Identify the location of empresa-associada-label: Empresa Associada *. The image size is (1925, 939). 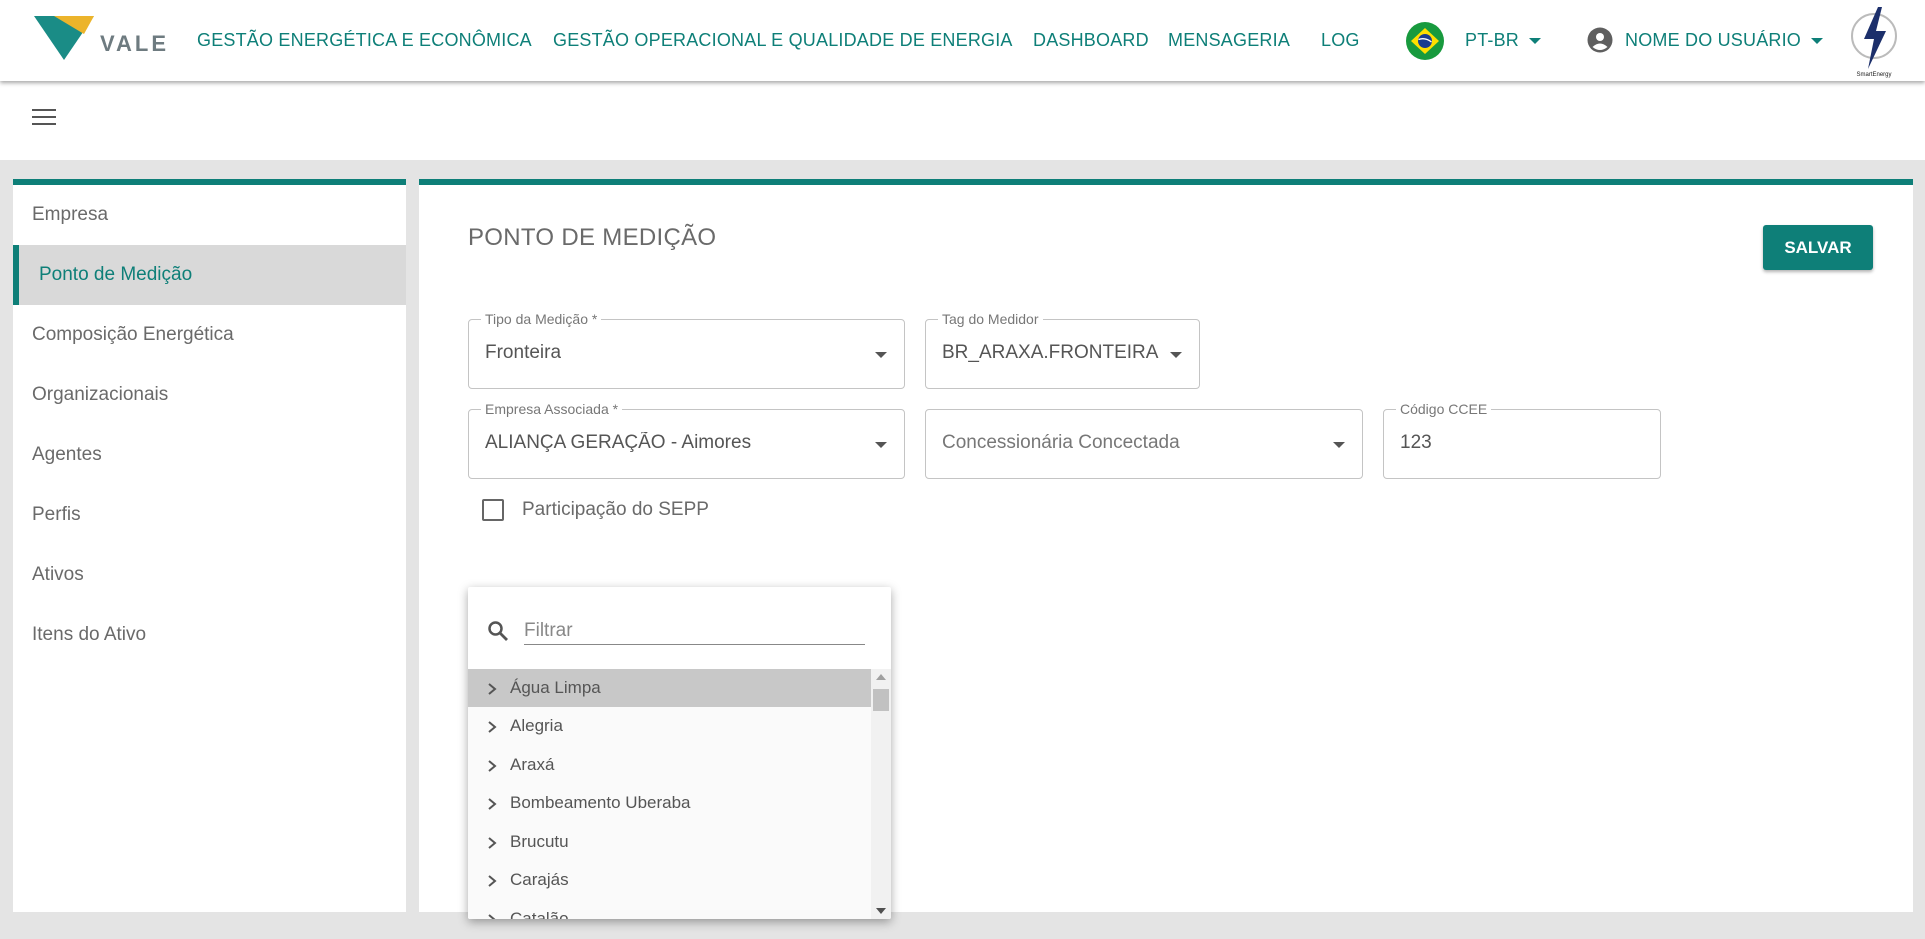
(552, 409).